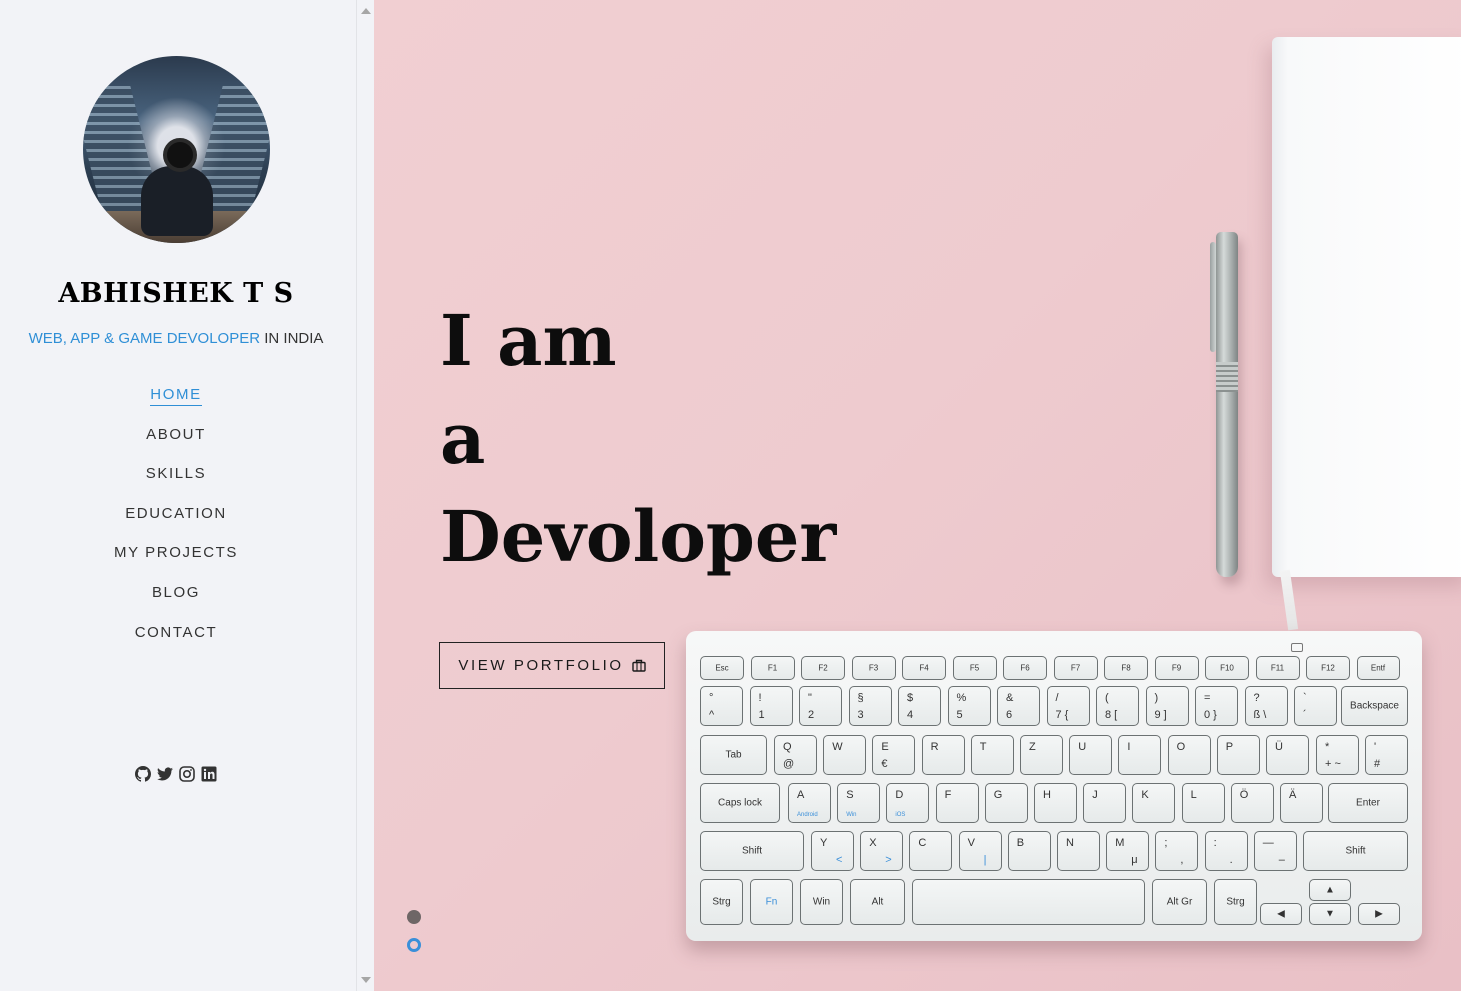 This screenshot has height=991, width=1461. Describe the element at coordinates (1366, 307) in the screenshot. I see `notebook-image` at that location.